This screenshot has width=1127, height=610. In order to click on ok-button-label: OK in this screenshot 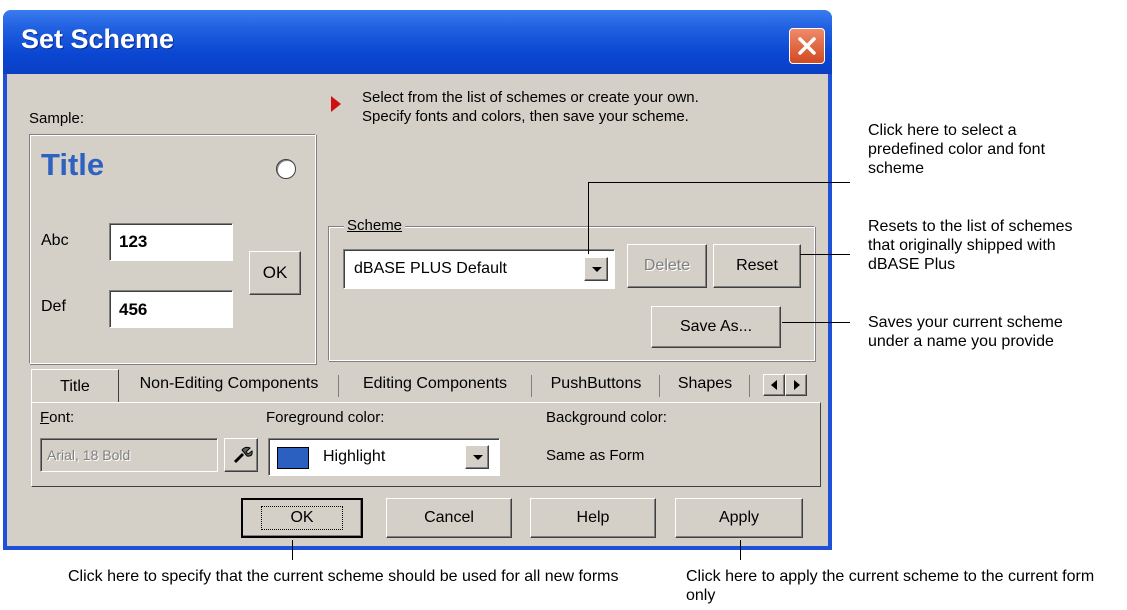, I will do `click(302, 518)`.